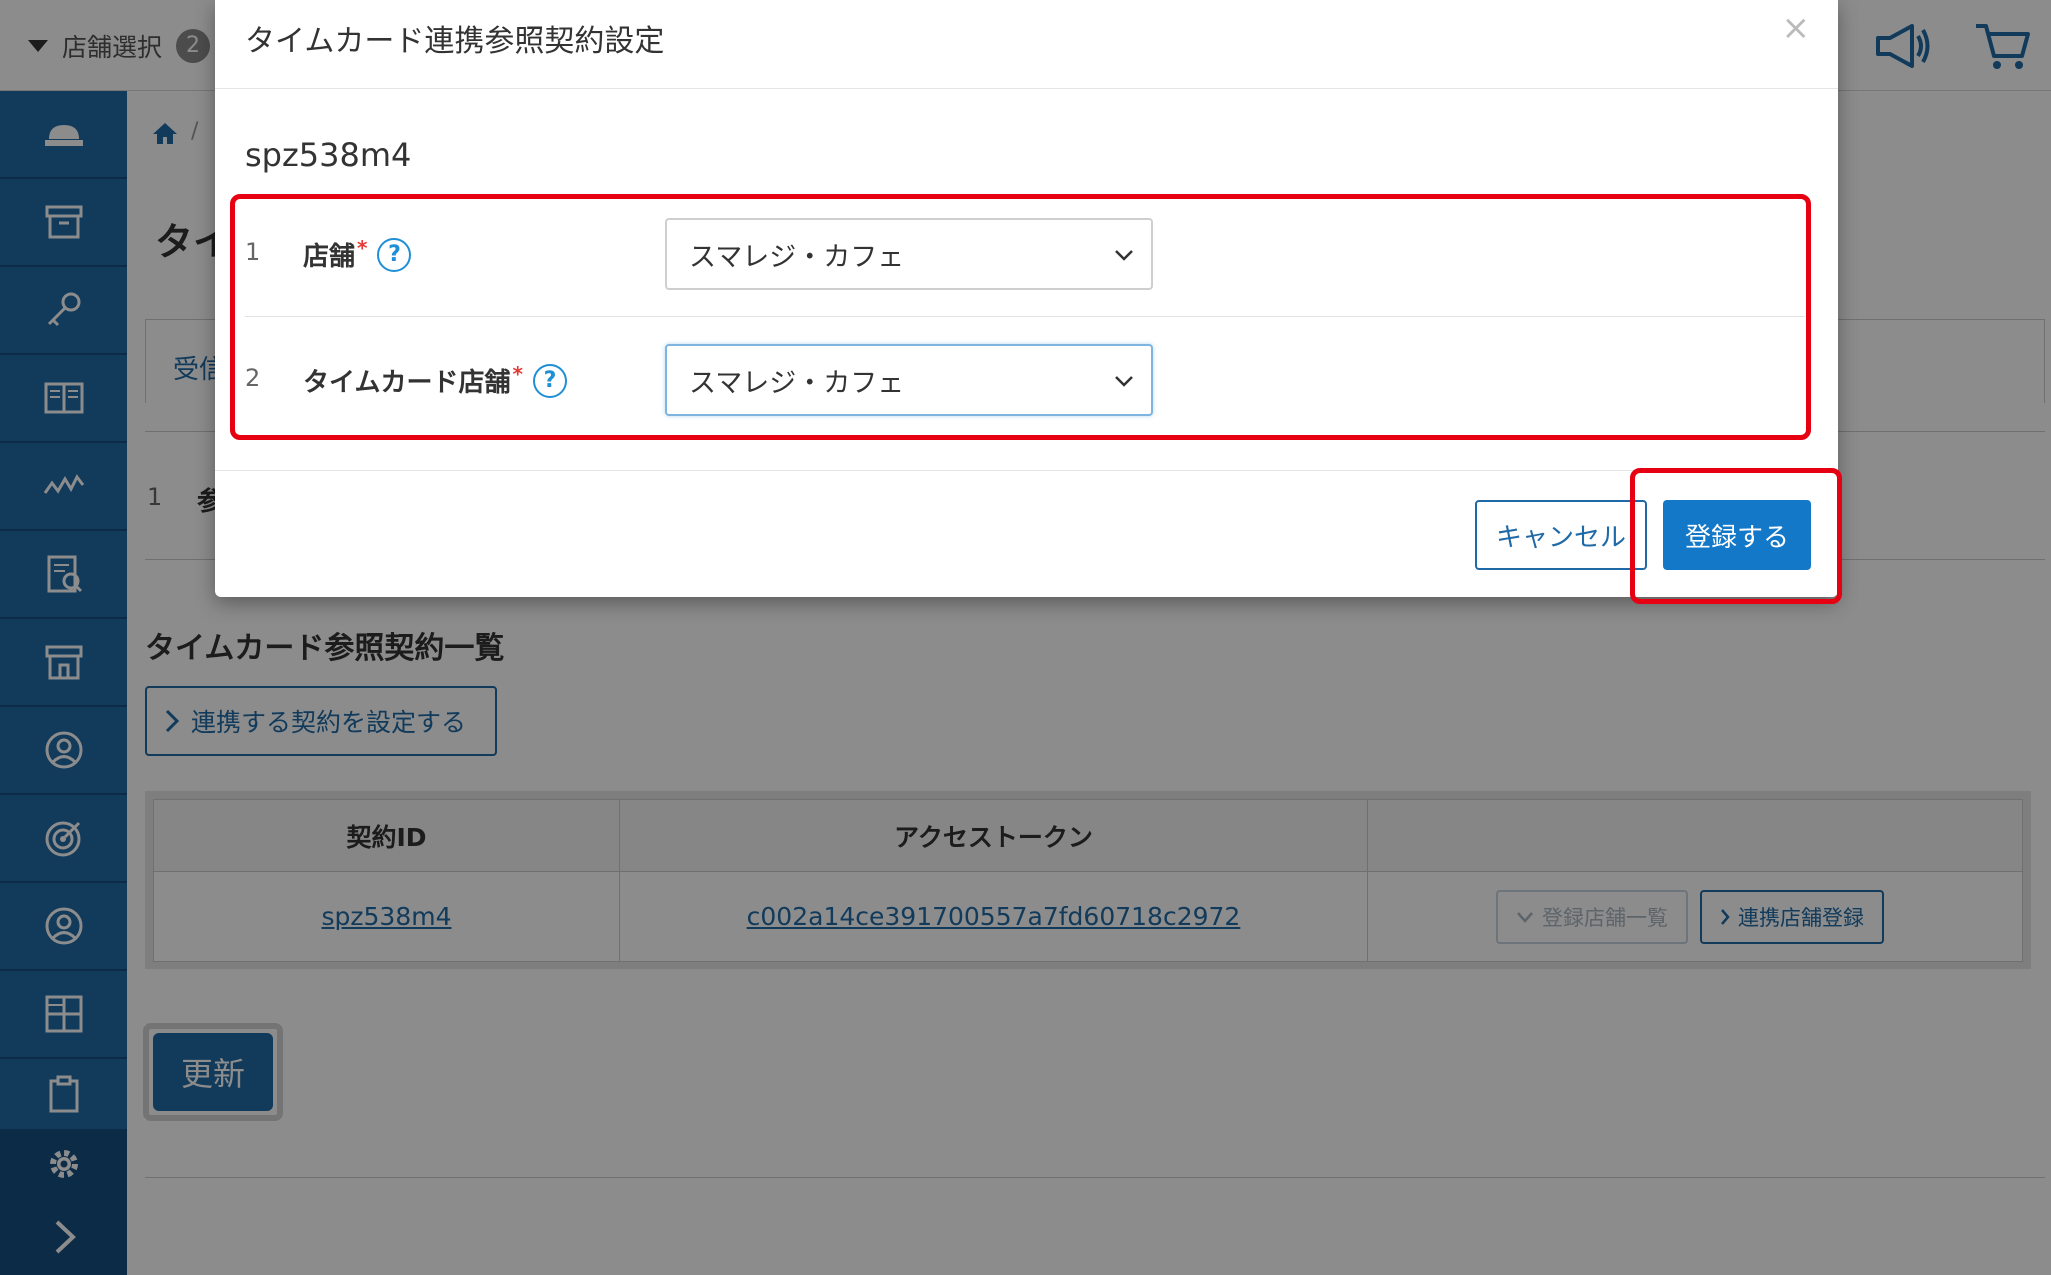 The width and height of the screenshot is (2051, 1275). I want to click on modal-contract-id: spz538m4, so click(328, 155).